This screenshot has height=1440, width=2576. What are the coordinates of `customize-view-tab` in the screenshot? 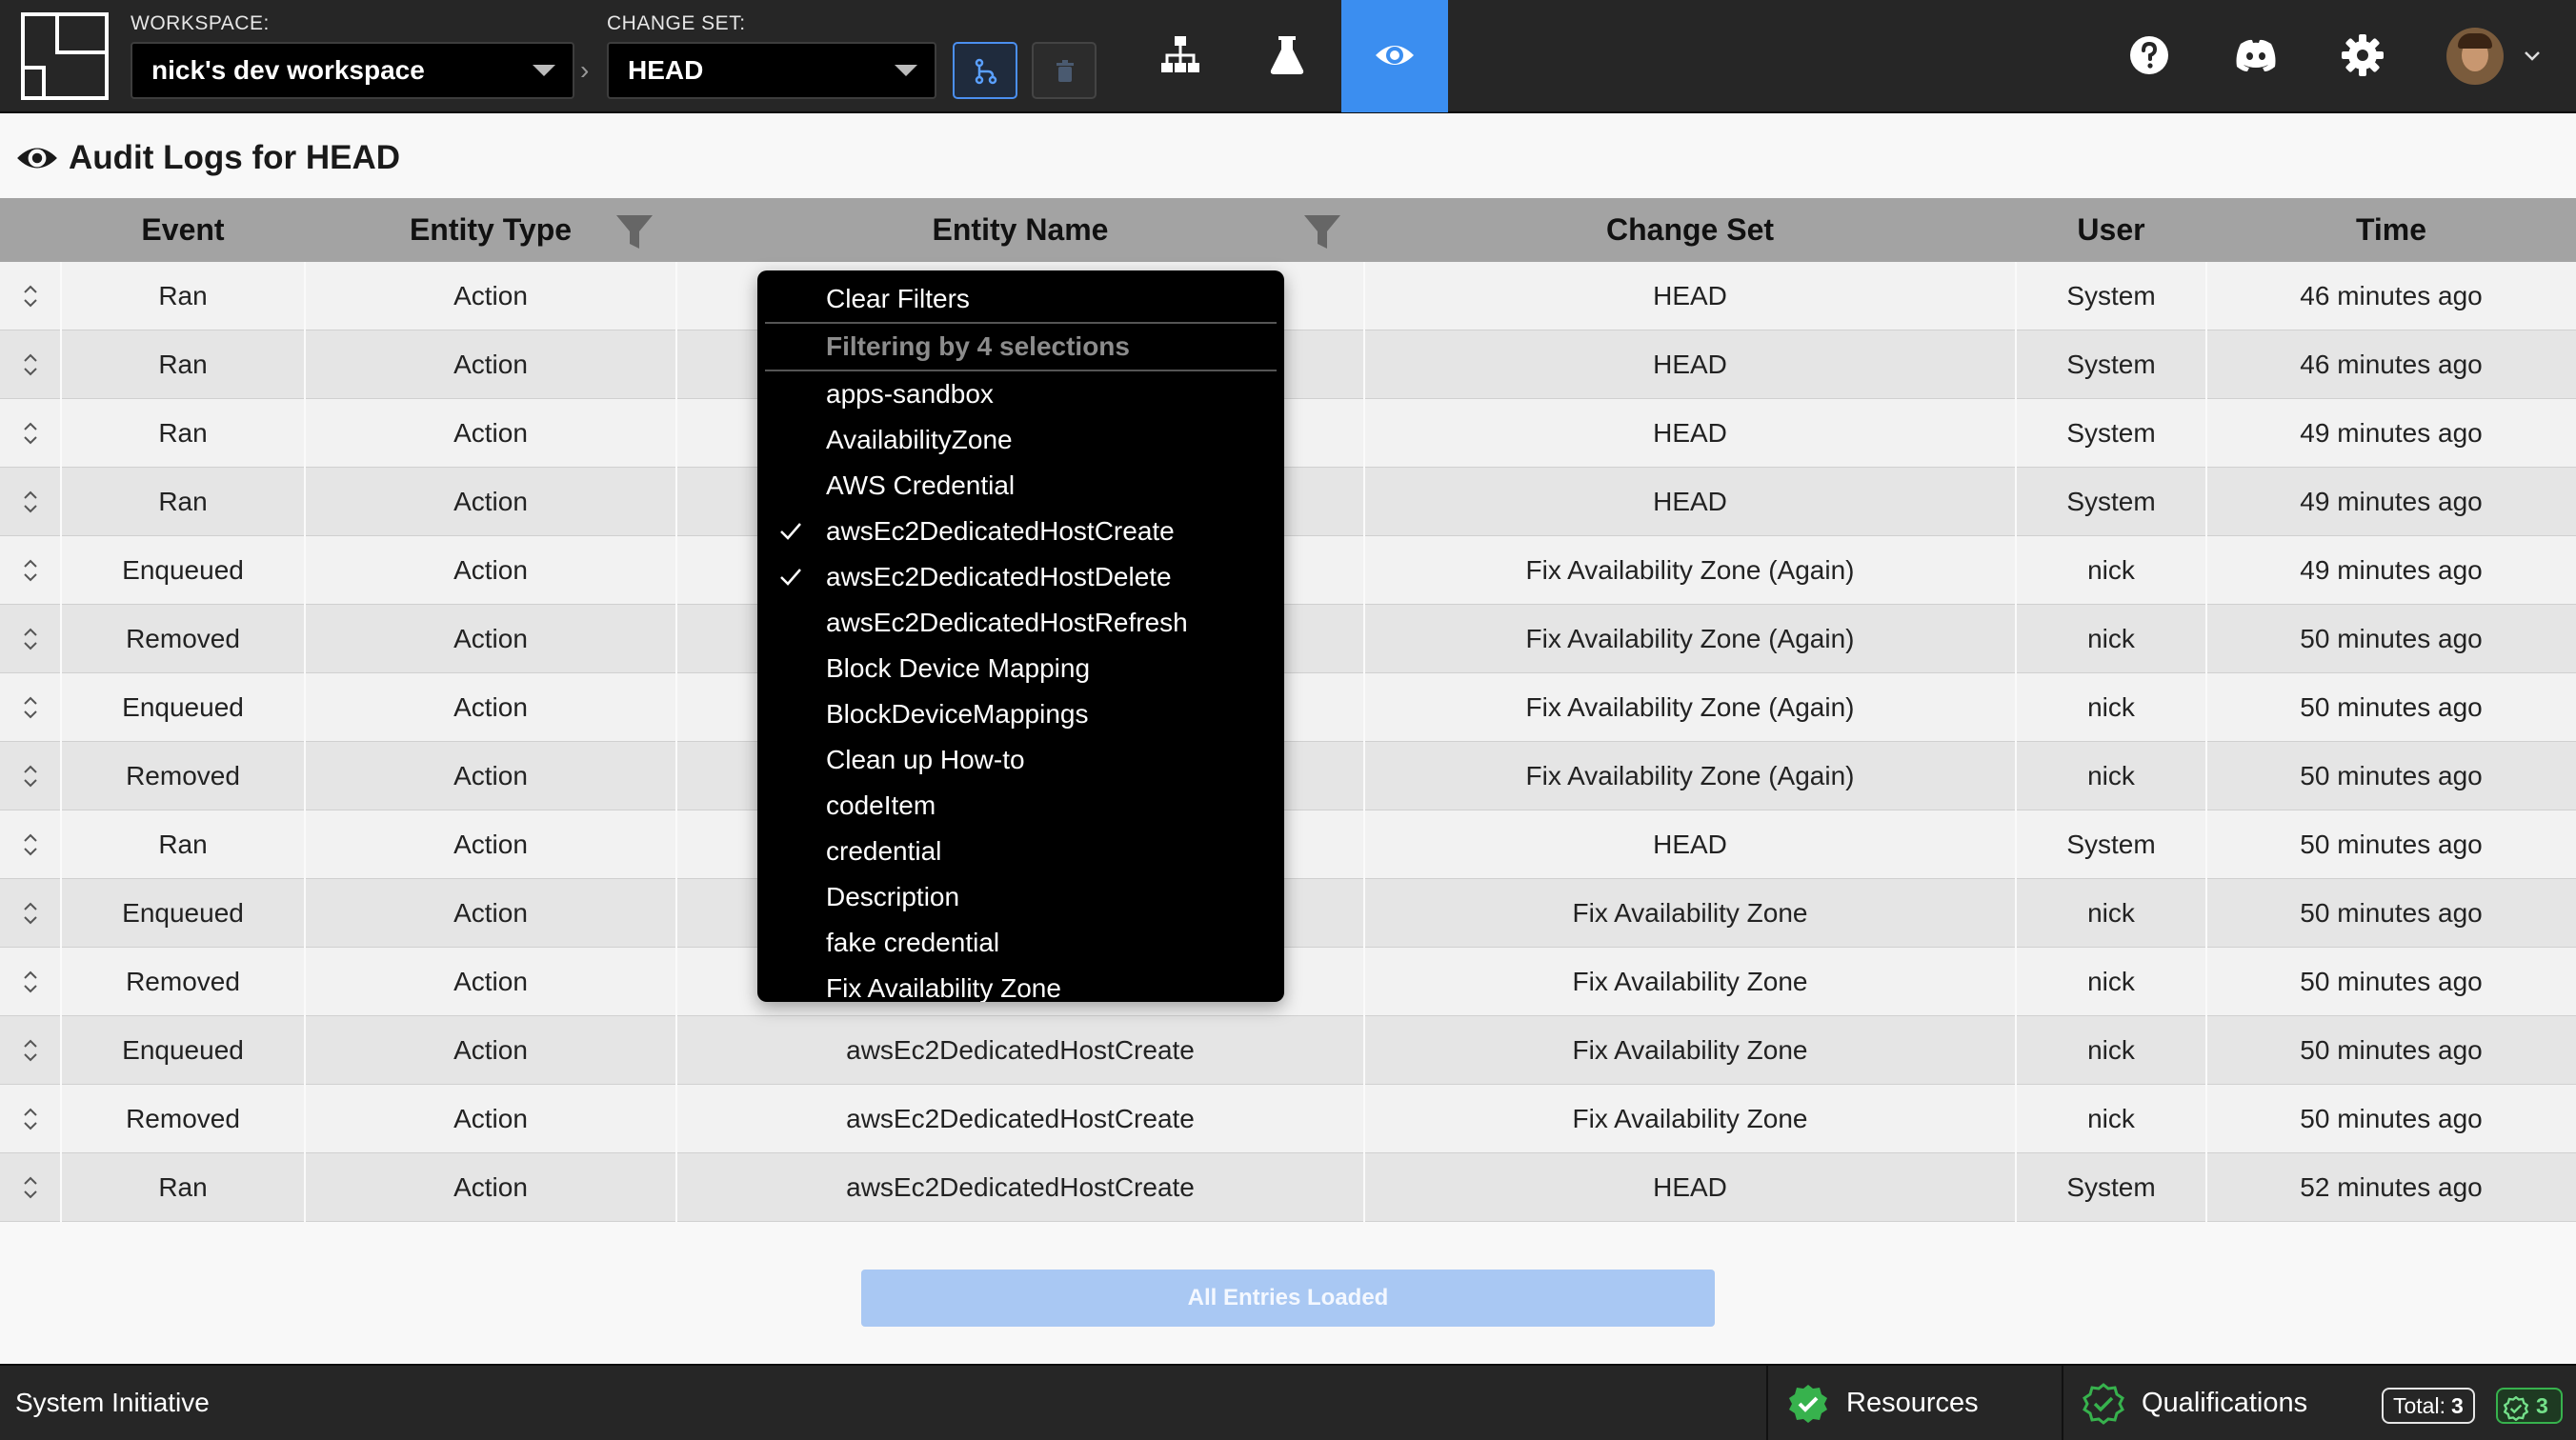 It's located at (1287, 56).